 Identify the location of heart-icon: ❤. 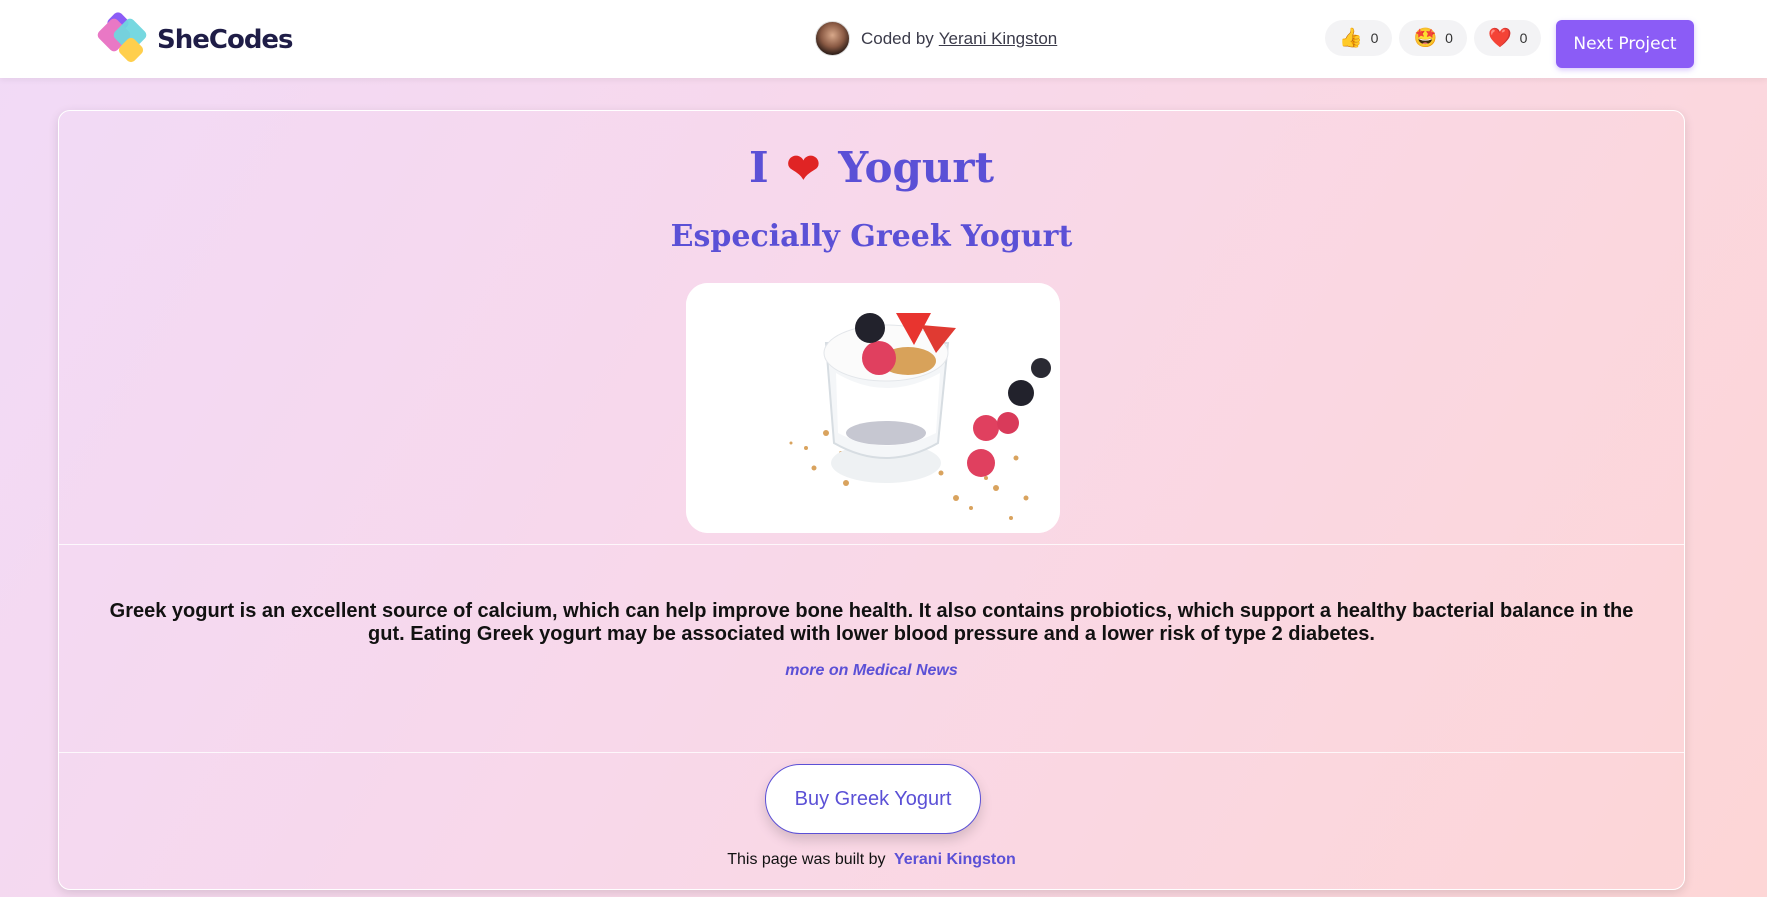
(803, 168).